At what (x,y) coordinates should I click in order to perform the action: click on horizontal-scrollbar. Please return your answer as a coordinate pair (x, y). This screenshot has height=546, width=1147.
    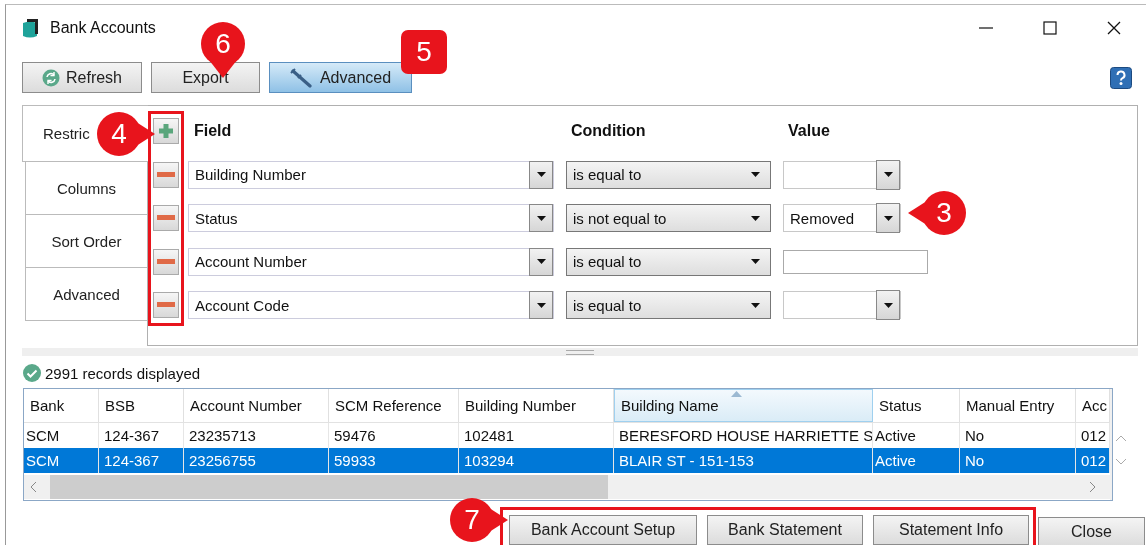
    Looking at the image, I should click on (567, 487).